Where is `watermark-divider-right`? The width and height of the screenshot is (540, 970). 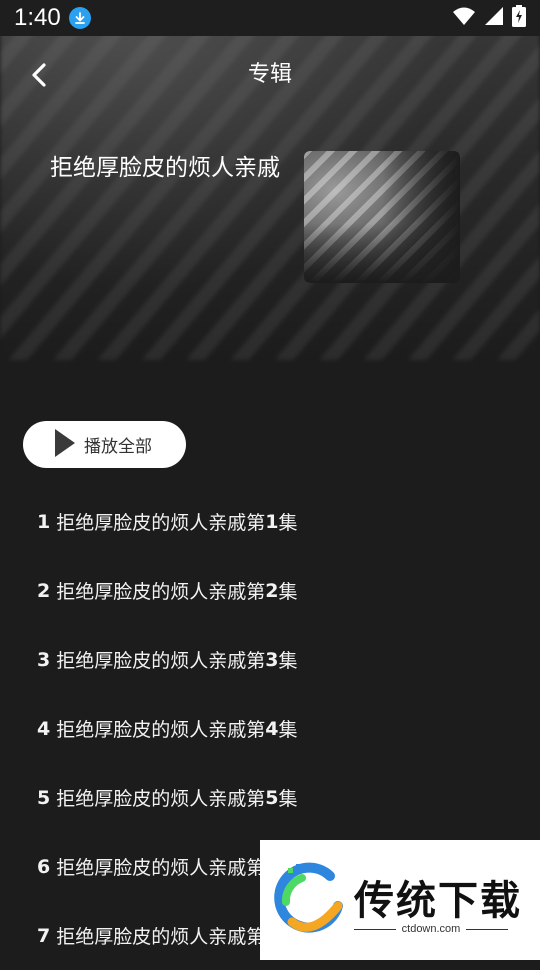
watermark-divider-right is located at coordinates (487, 929).